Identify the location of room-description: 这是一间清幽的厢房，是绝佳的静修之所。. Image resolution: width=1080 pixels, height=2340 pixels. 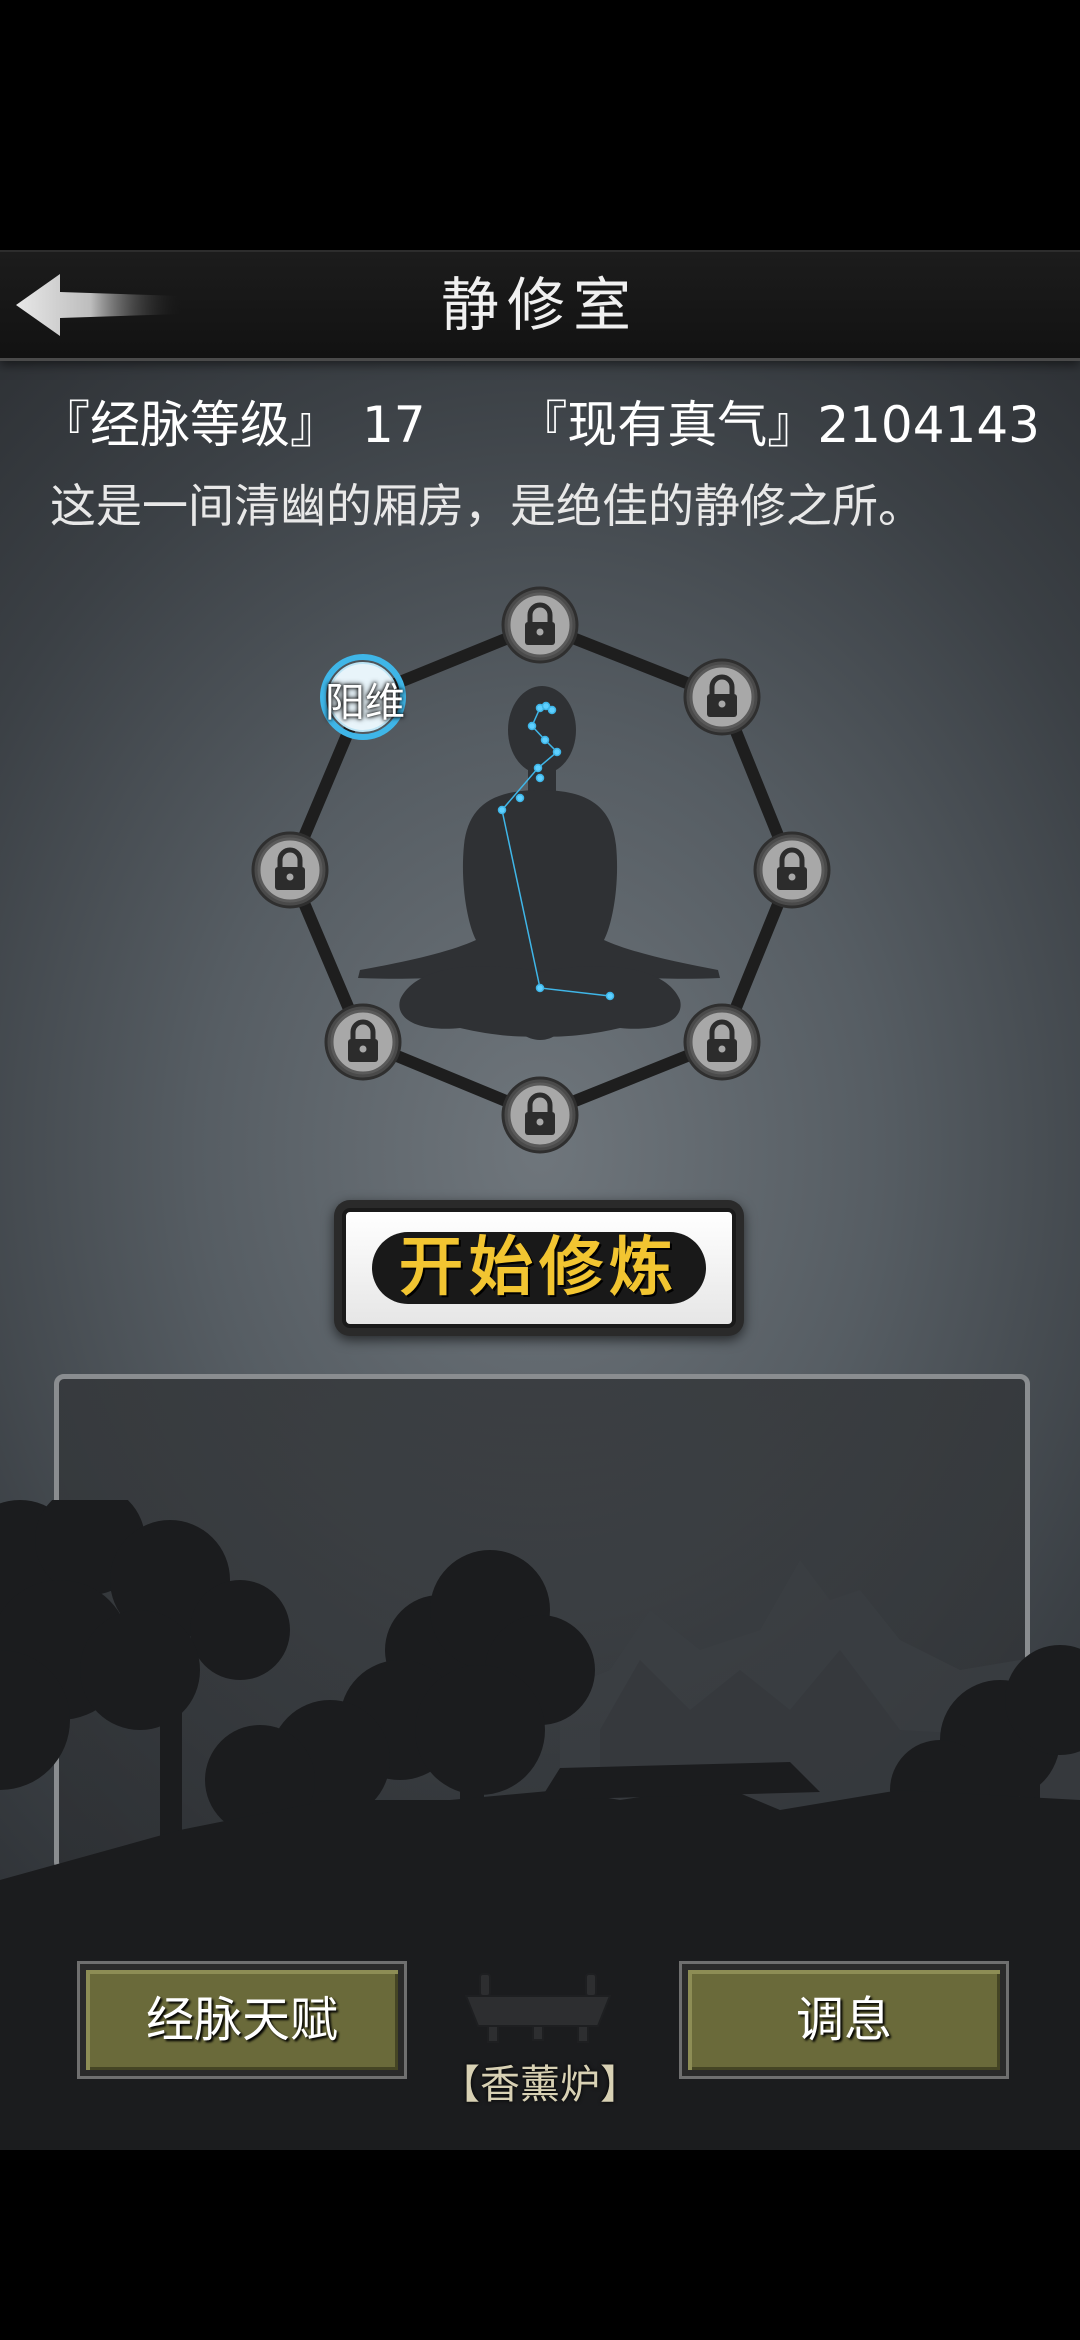
(487, 506).